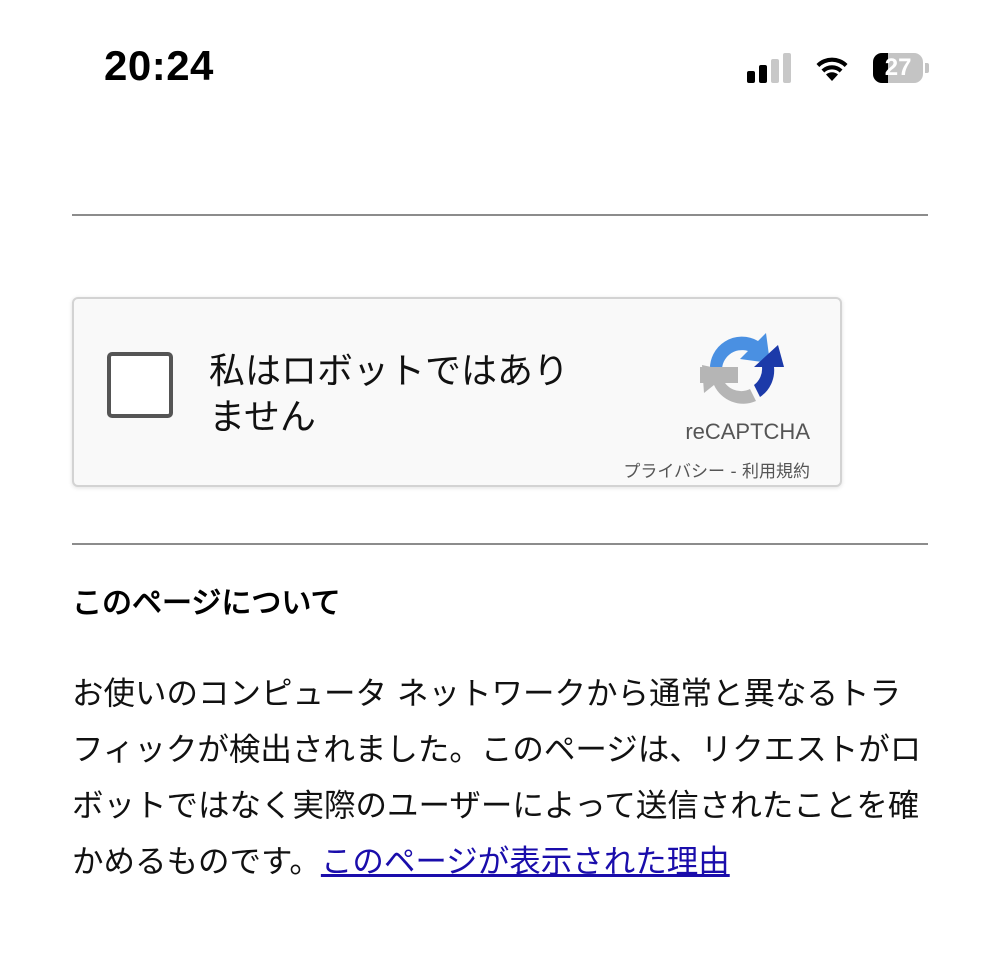 This screenshot has width=999, height=974. What do you see at coordinates (206, 603) in the screenshot?
I see `about-heading: このページについて` at bounding box center [206, 603].